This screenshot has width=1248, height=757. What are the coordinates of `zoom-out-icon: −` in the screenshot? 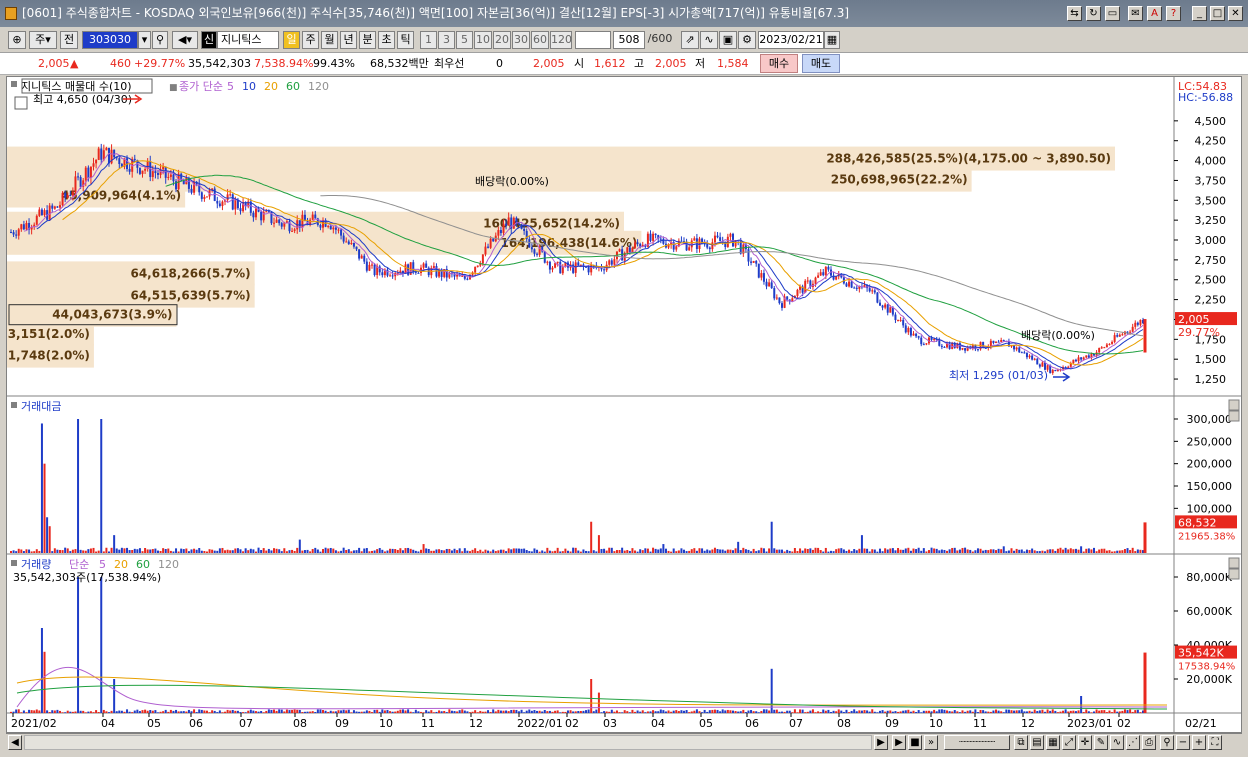 It's located at (1183, 742).